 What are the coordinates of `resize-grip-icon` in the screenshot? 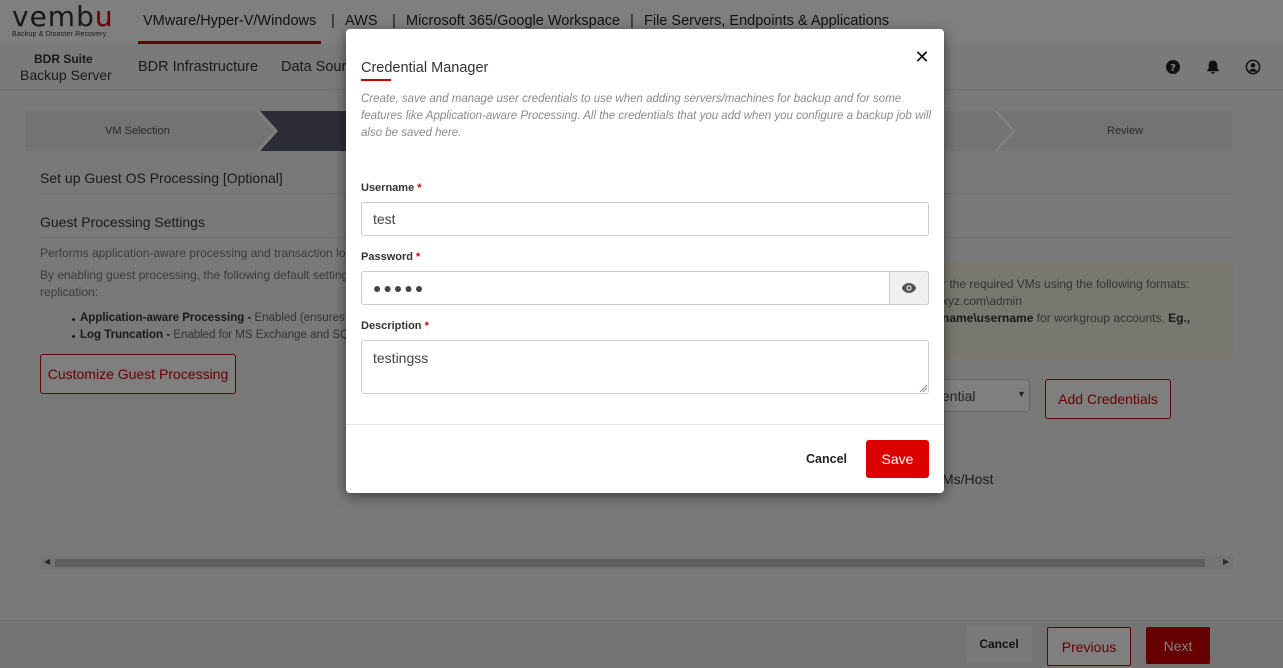 It's located at (923, 388).